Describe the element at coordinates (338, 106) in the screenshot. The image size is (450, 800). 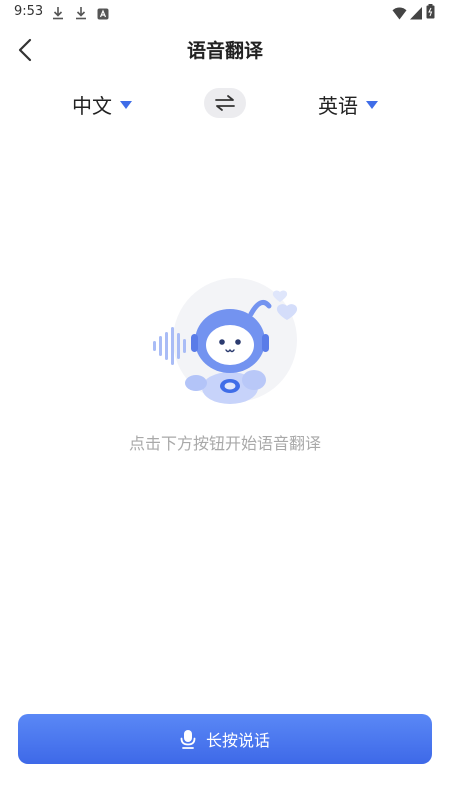
I see `target-language-label: 英语` at that location.